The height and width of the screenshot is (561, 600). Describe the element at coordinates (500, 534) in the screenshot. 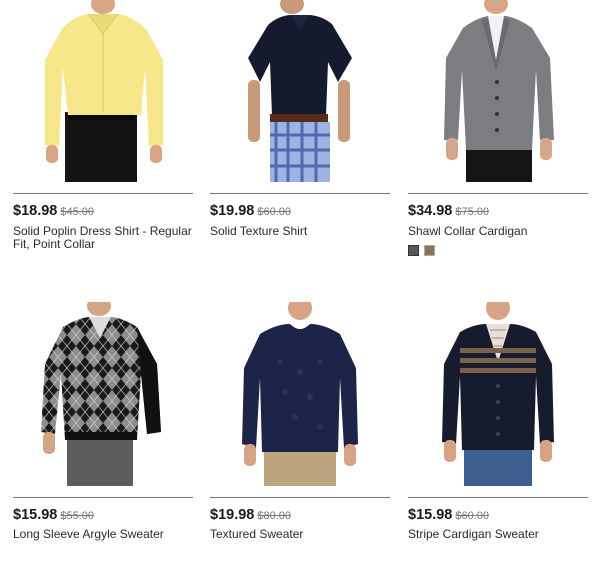

I see `product-title: Stripe Cardigan Sweater` at that location.